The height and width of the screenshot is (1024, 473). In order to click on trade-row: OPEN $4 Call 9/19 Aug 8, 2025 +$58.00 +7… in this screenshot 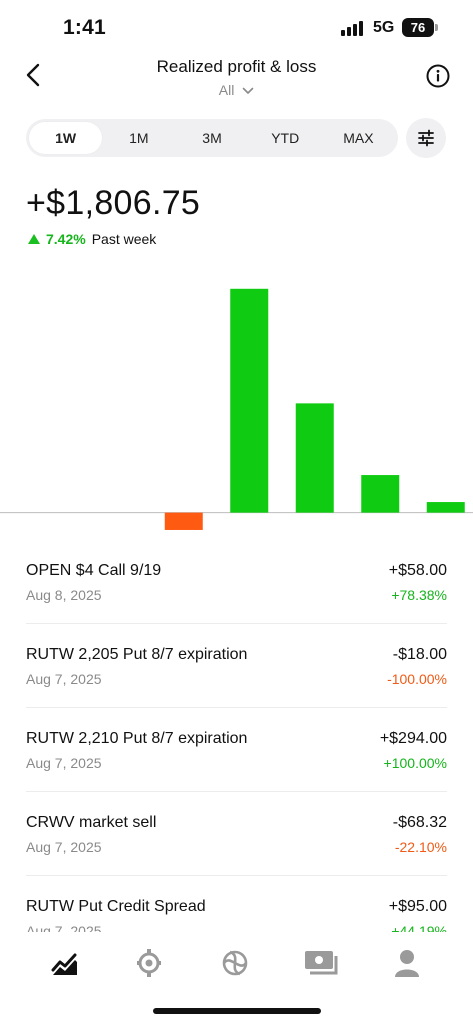, I will do `click(236, 582)`.